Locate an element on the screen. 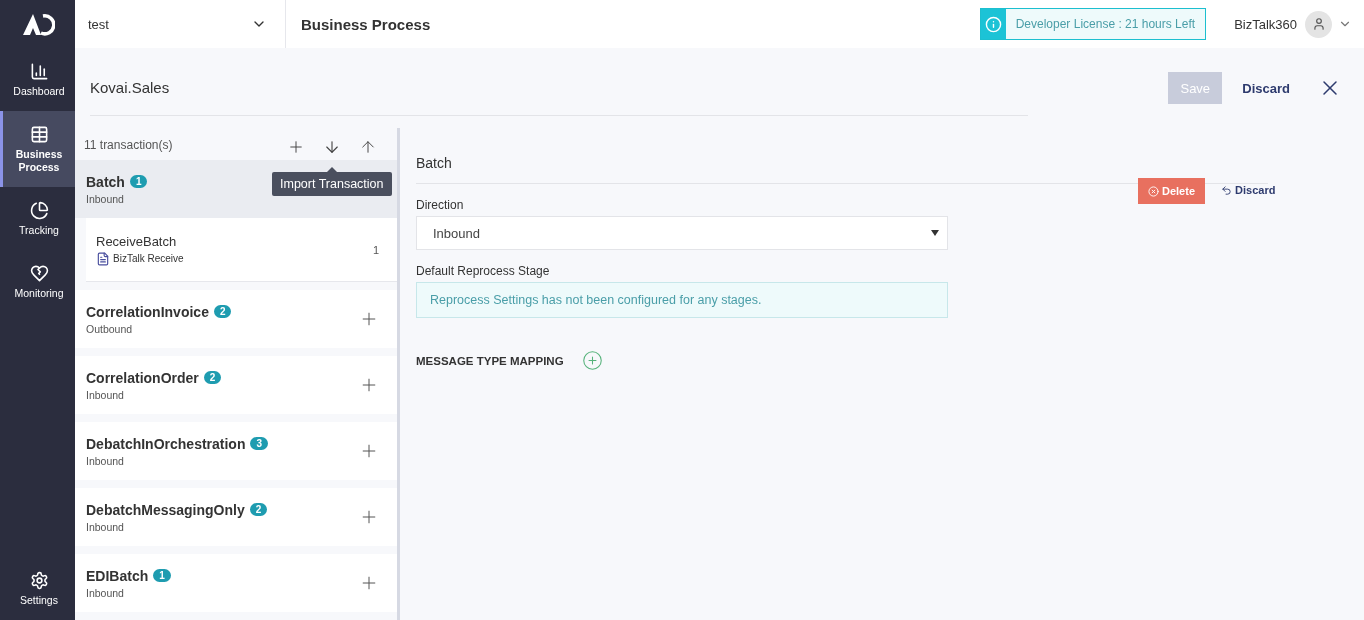 This screenshot has height=620, width=1364. transaction-name: CorrelationOrder is located at coordinates (142, 377).